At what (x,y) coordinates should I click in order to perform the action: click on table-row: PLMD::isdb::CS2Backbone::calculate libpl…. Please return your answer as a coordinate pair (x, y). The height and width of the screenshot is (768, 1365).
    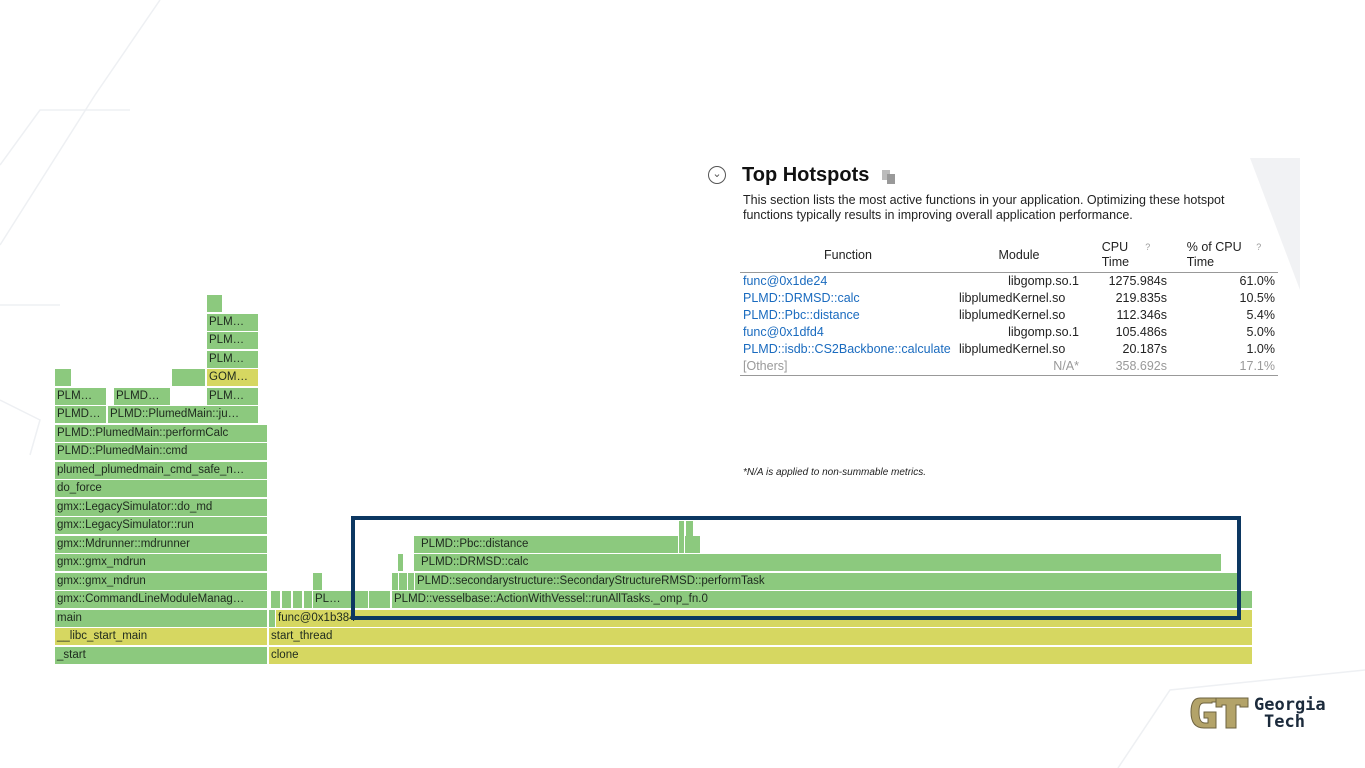
    Looking at the image, I should click on (1009, 349).